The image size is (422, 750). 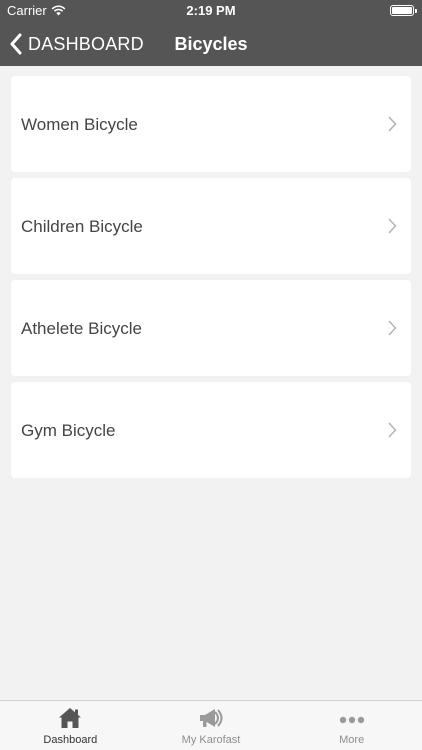 What do you see at coordinates (403, 10) in the screenshot?
I see `battery-icon` at bounding box center [403, 10].